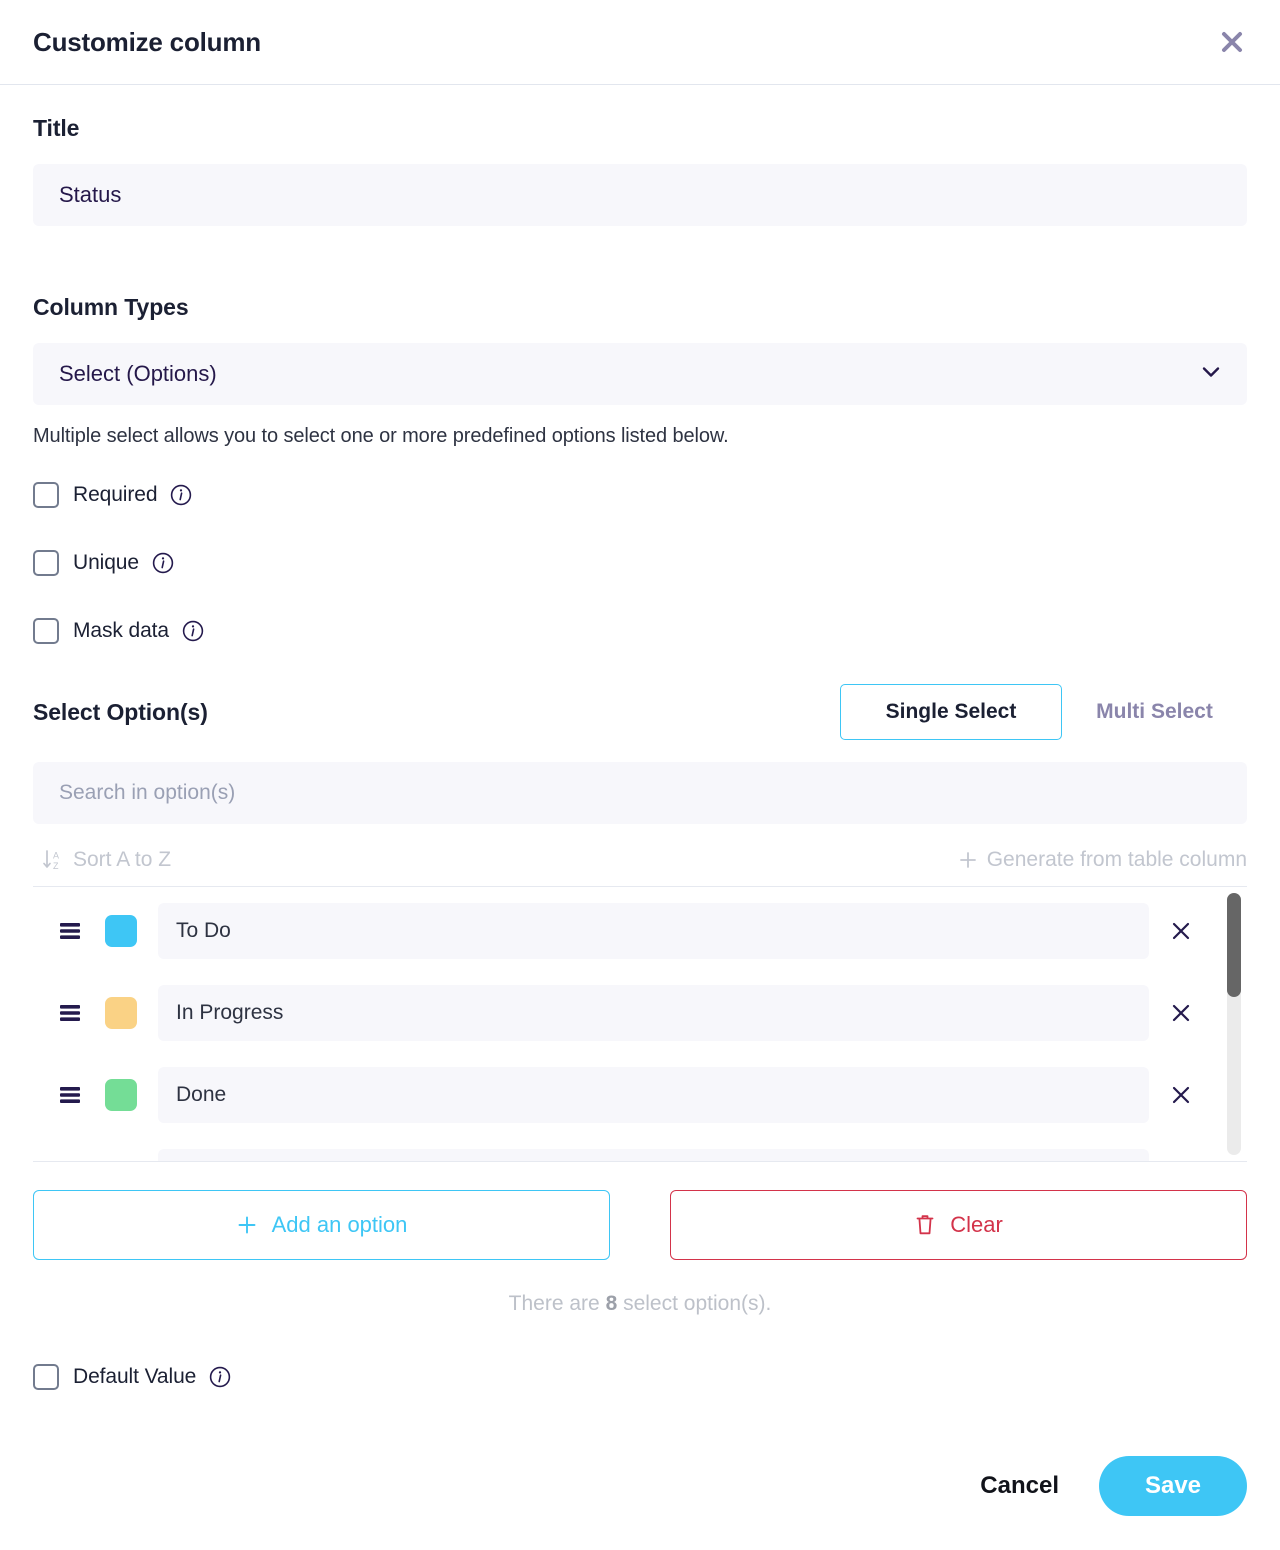 The height and width of the screenshot is (1550, 1280). I want to click on sort-a-to-z-label: Sort A to Z, so click(122, 859).